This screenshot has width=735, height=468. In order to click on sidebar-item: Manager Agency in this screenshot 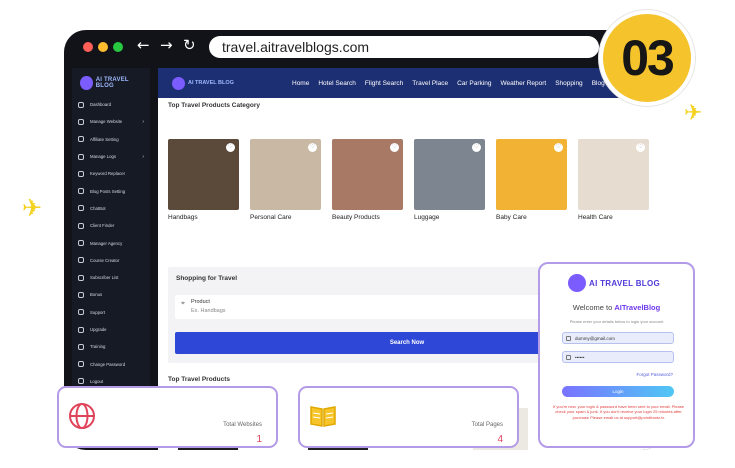, I will do `click(111, 242)`.